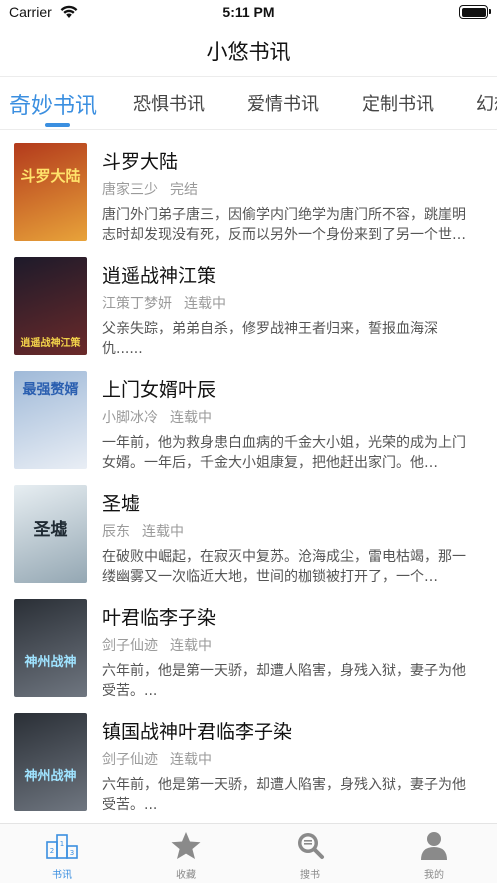 Image resolution: width=497 pixels, height=883 pixels. What do you see at coordinates (184, 190) in the screenshot?
I see `book-status: 完结` at bounding box center [184, 190].